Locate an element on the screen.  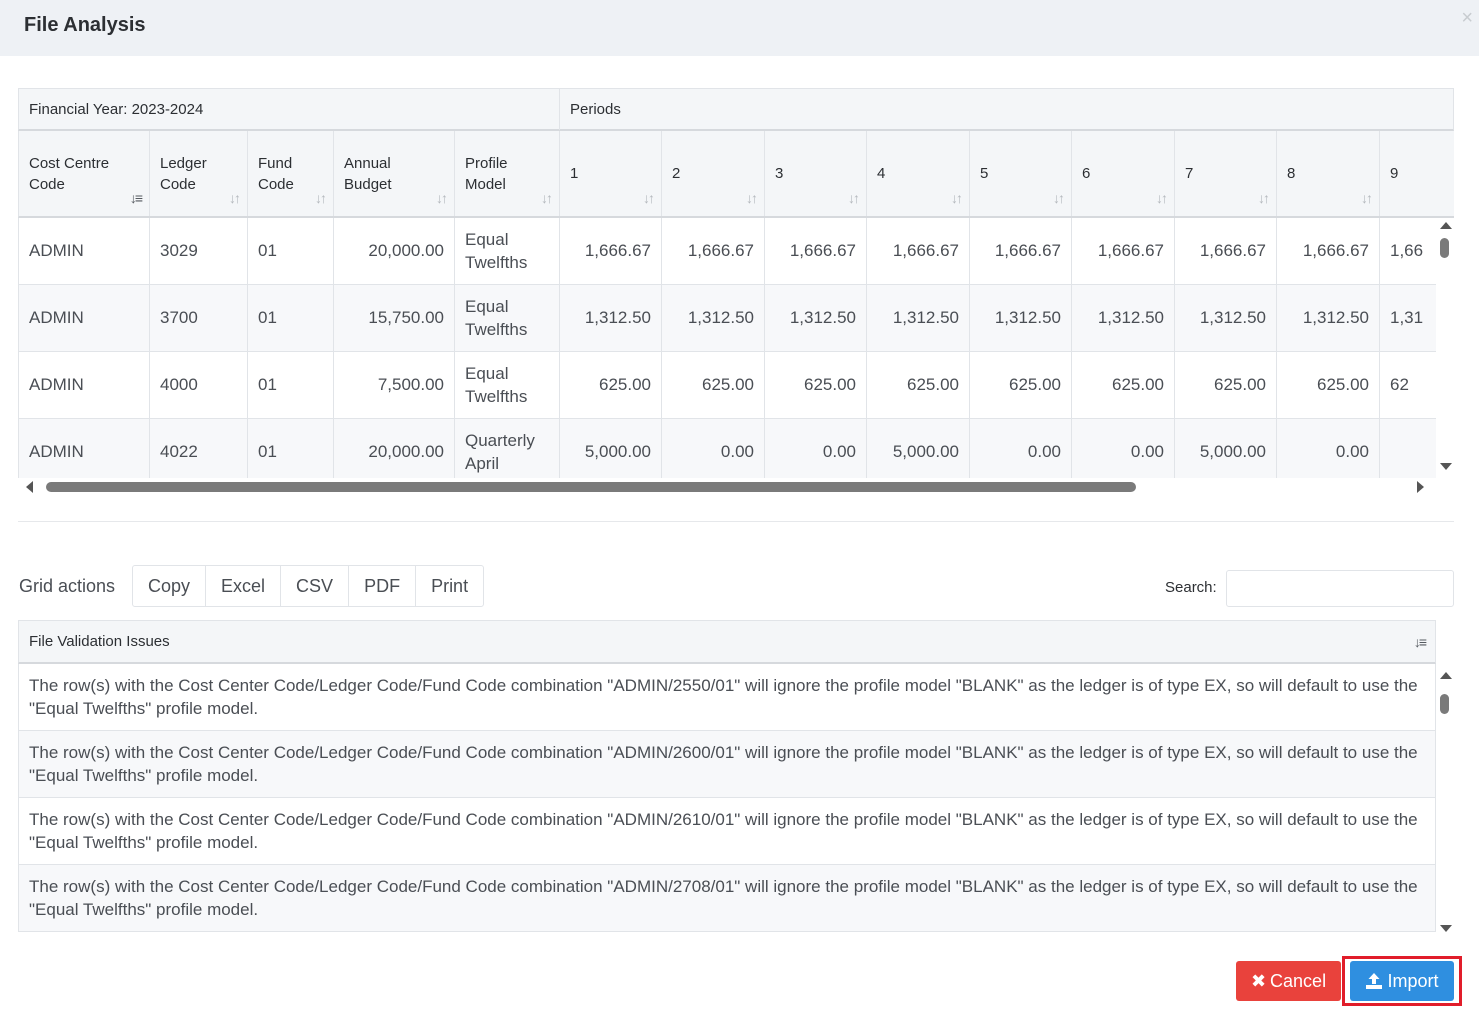
column-header: Ledger Code ↓↑ is located at coordinates (199, 173).